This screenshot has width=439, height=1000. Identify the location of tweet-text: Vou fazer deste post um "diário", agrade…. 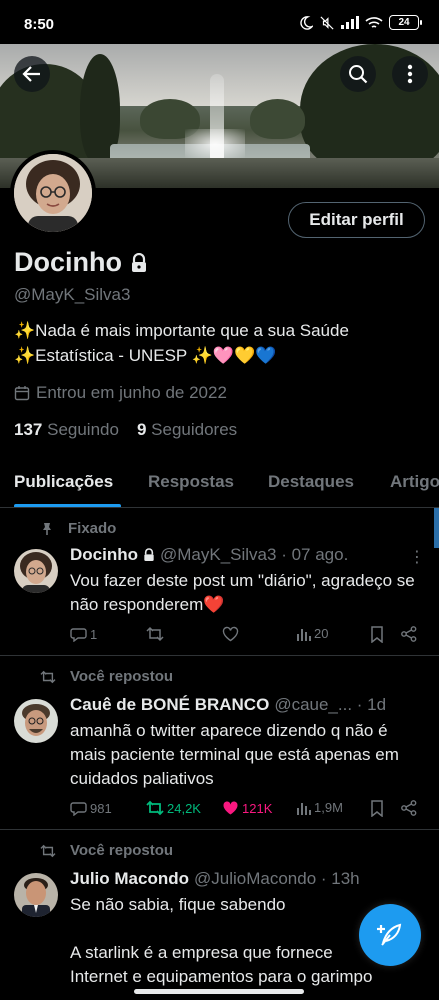
(242, 592).